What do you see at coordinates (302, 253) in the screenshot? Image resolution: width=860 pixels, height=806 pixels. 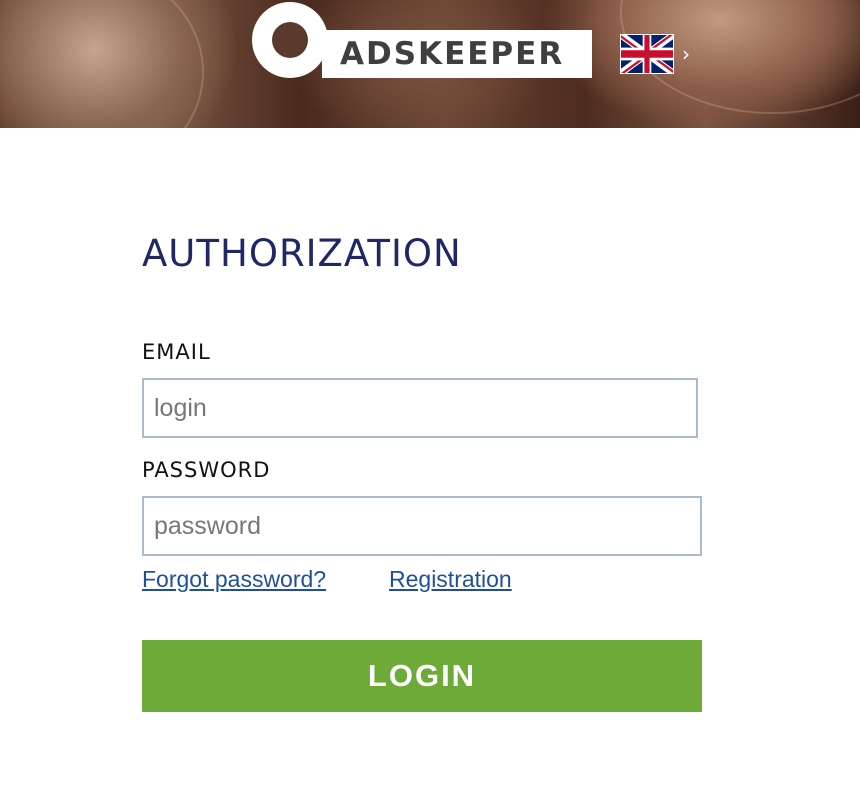 I see `page-title: AUTHORIZATION` at bounding box center [302, 253].